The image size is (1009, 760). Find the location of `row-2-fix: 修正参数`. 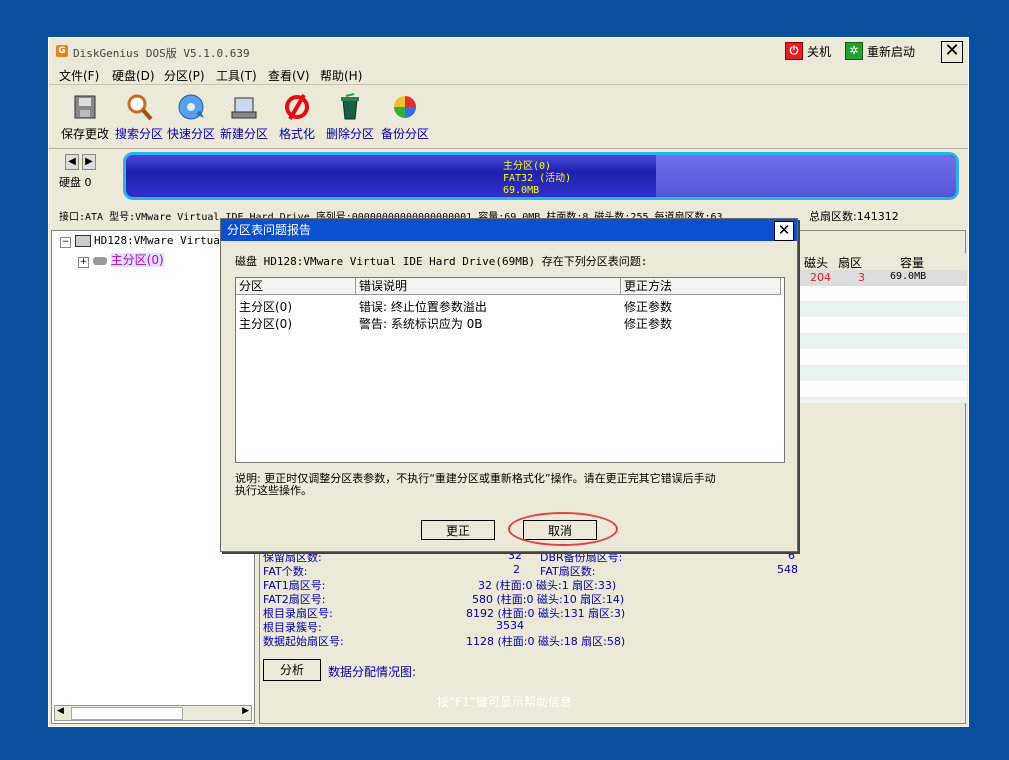

row-2-fix: 修正参数 is located at coordinates (648, 324).